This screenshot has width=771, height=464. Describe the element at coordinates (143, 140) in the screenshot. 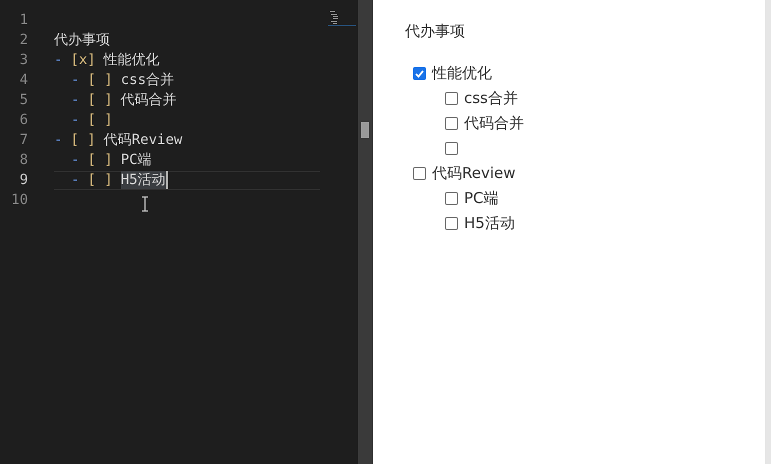

I see `code-text: 代码Review` at that location.